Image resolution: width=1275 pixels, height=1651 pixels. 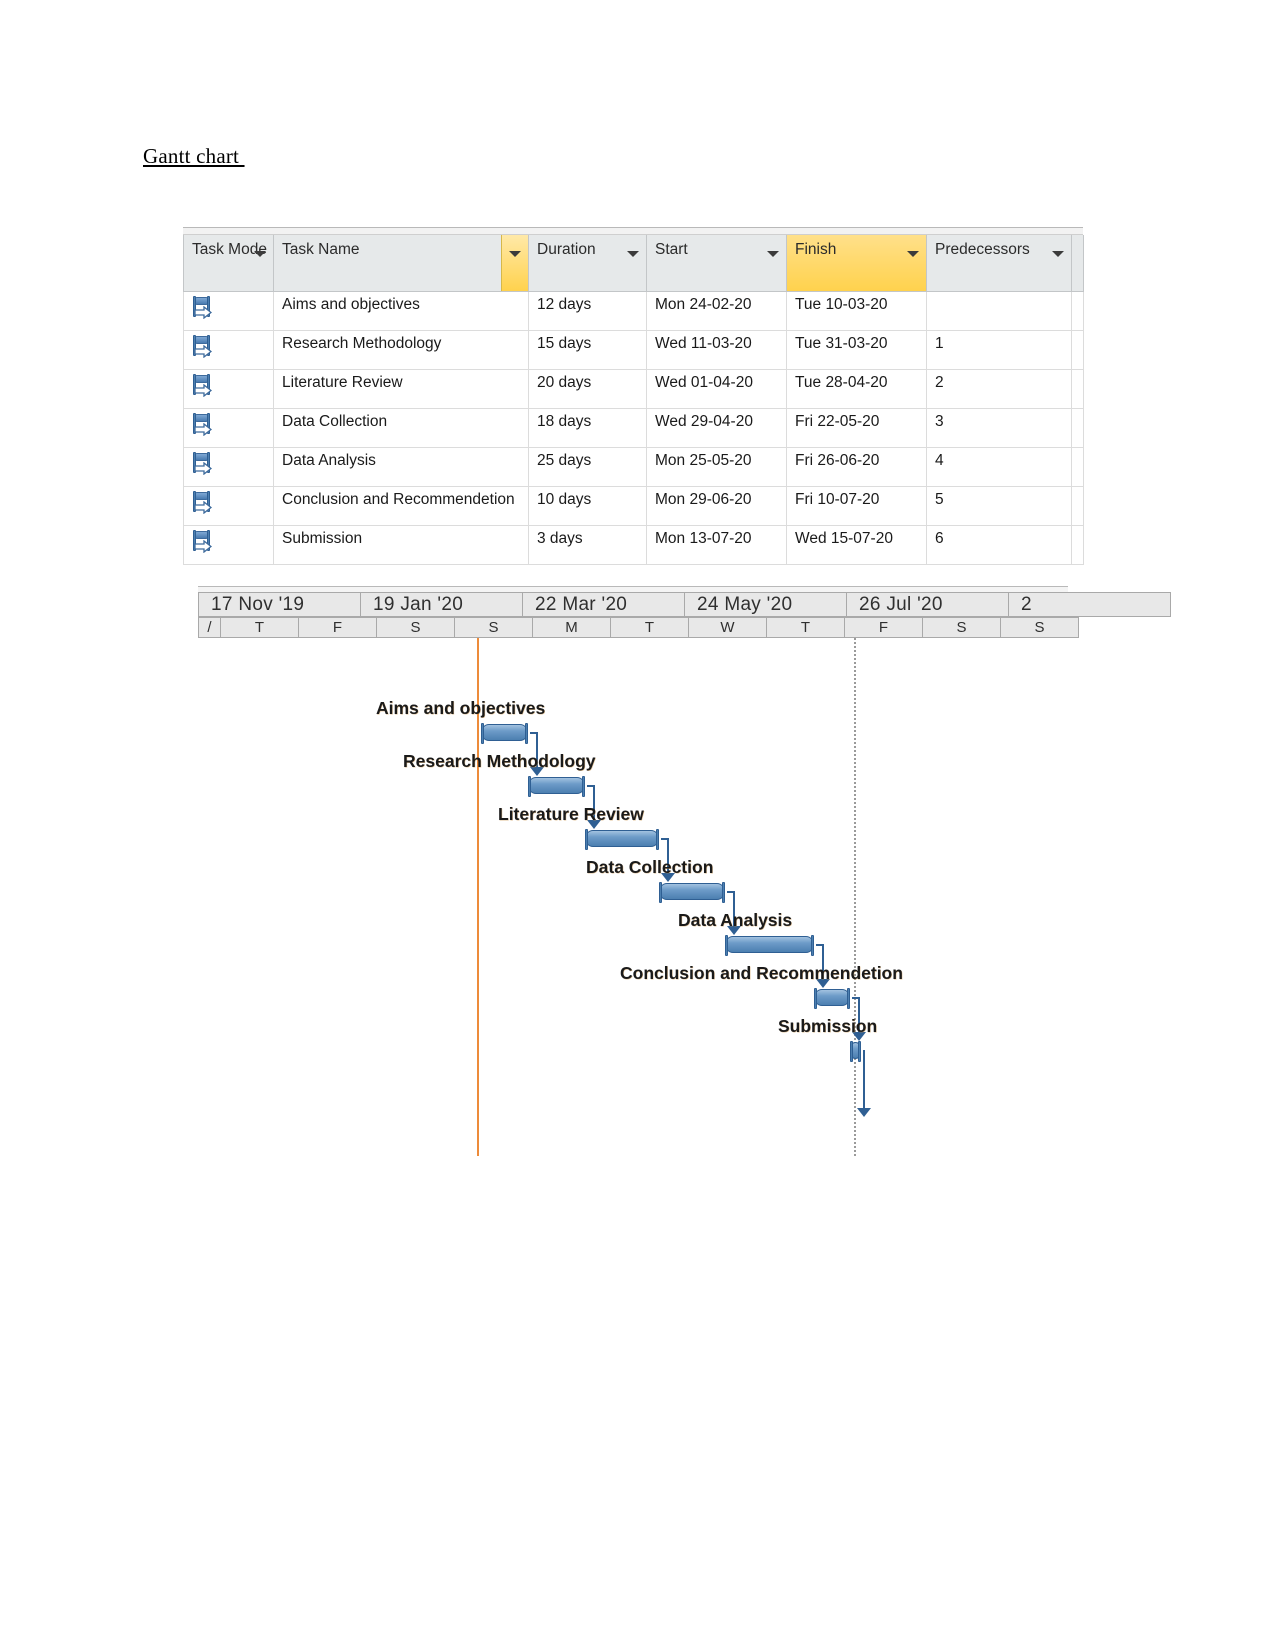 What do you see at coordinates (999, 428) in the screenshot?
I see `cell-predecessors: 3` at bounding box center [999, 428].